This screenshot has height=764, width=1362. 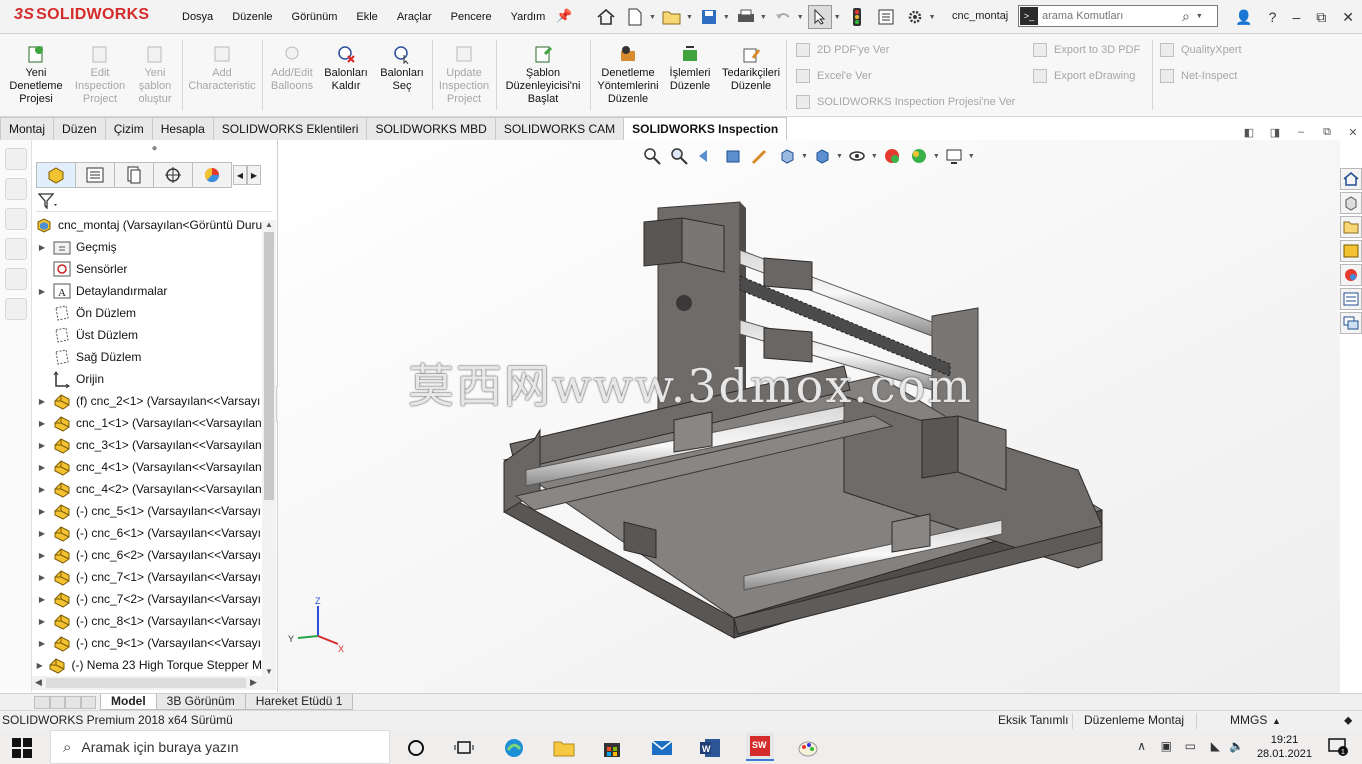 I want to click on menu-dosya: Dosya, so click(x=197, y=17).